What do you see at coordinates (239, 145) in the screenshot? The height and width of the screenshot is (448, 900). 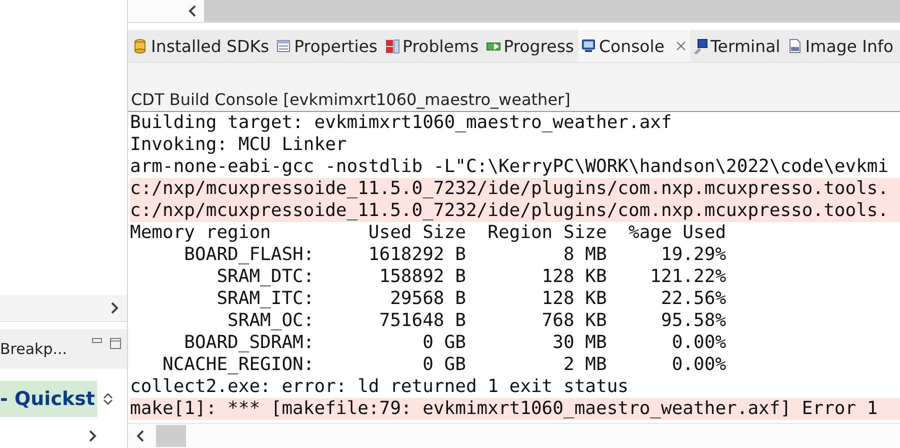 I see `console-line: Invoking: MCU Linker` at bounding box center [239, 145].